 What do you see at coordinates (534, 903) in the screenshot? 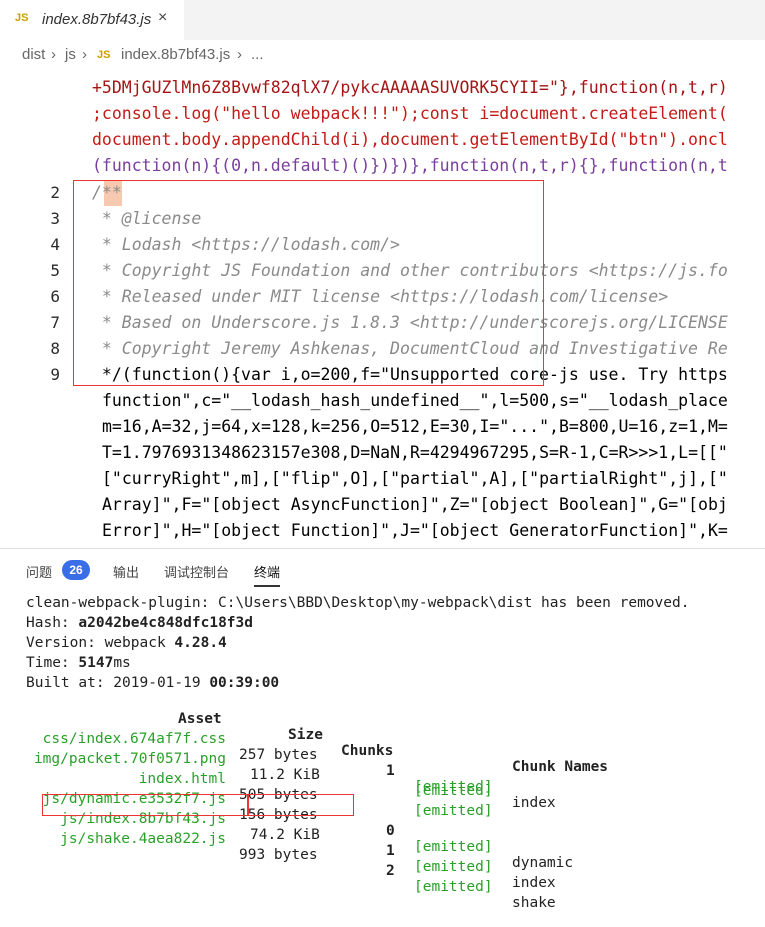
I see `asset-chunk-name: shake` at bounding box center [534, 903].